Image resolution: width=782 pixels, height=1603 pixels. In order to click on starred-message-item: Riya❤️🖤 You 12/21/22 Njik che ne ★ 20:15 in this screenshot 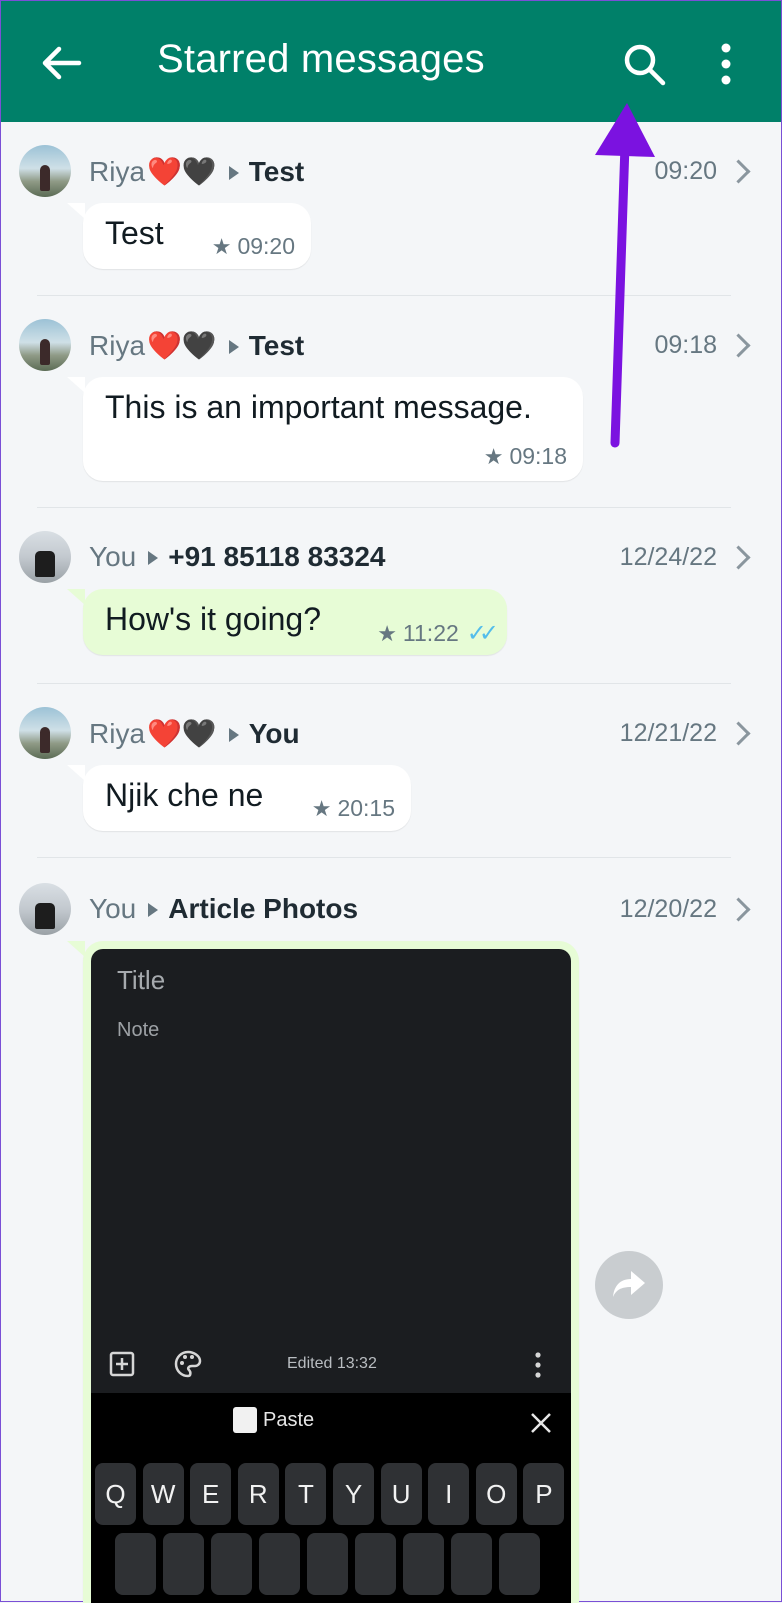, I will do `click(391, 775)`.